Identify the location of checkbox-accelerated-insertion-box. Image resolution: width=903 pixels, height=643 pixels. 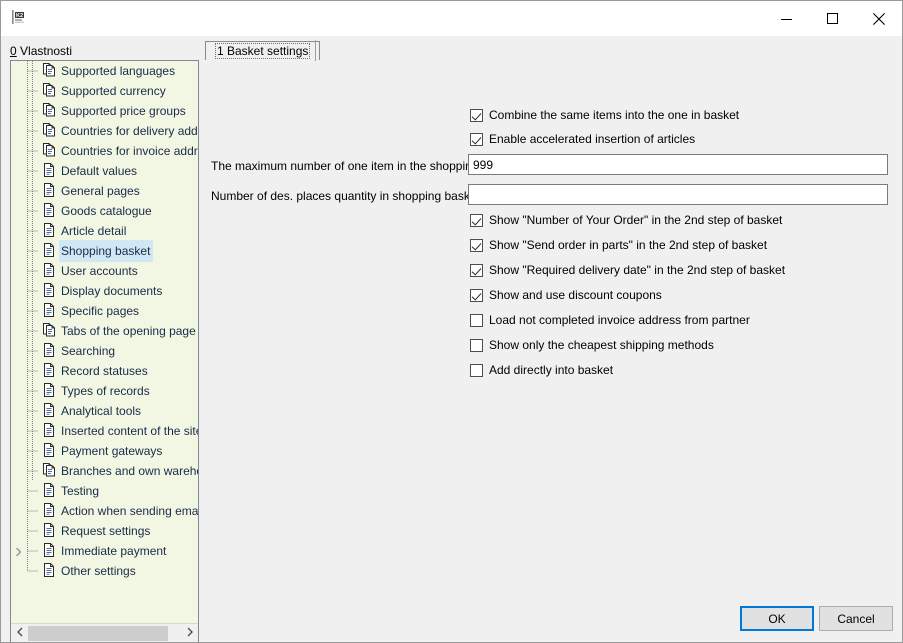
(476, 139).